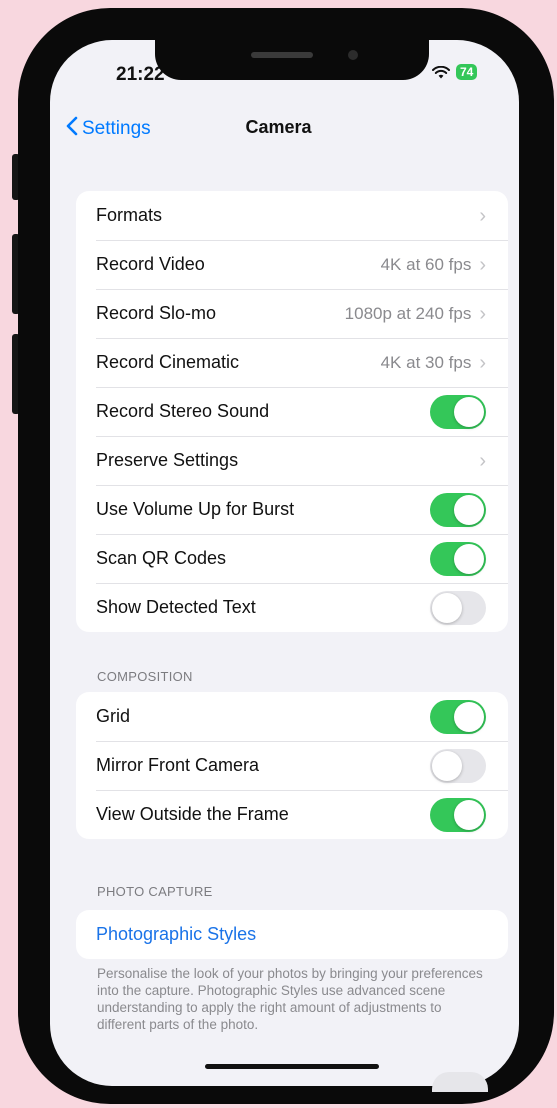  I want to click on show-detected-text-toggle, so click(458, 607).